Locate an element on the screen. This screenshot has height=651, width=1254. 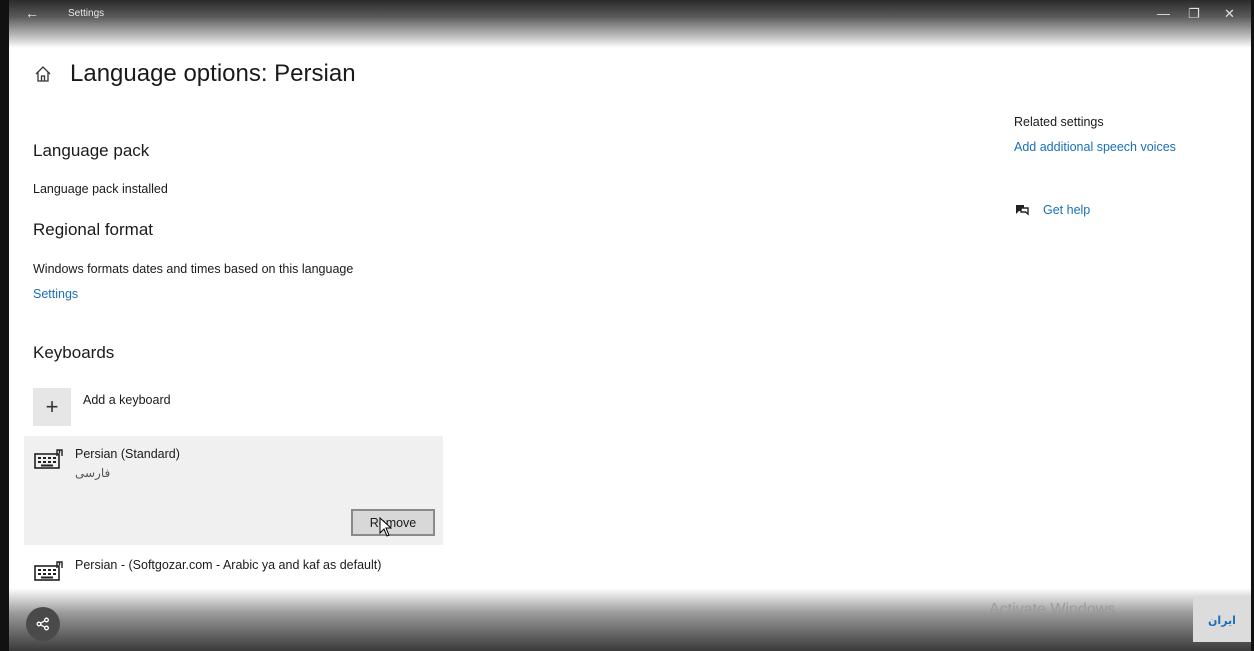
maximize-icon: ❐ is located at coordinates (1194, 14).